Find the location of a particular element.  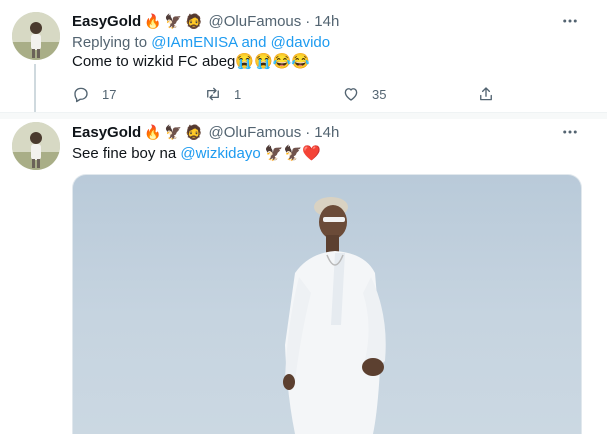

reply-icon is located at coordinates (81, 95).